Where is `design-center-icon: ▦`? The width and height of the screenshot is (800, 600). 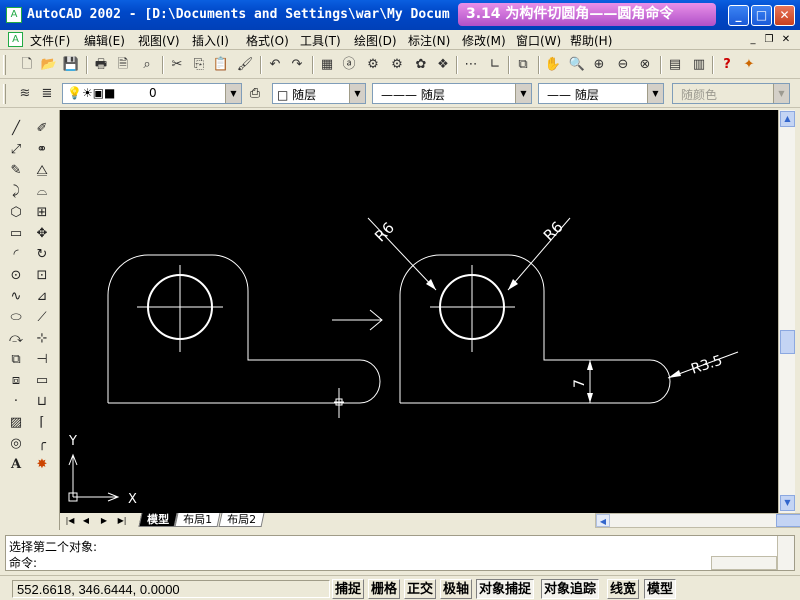
design-center-icon: ▦ is located at coordinates (327, 65).